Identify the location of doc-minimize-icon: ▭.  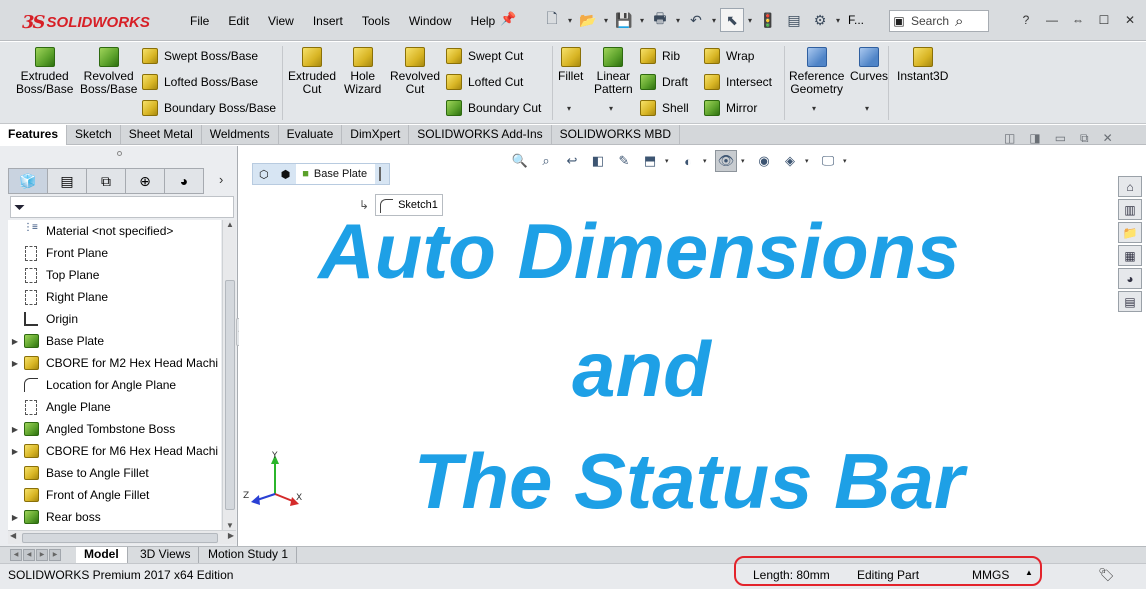
(1060, 138).